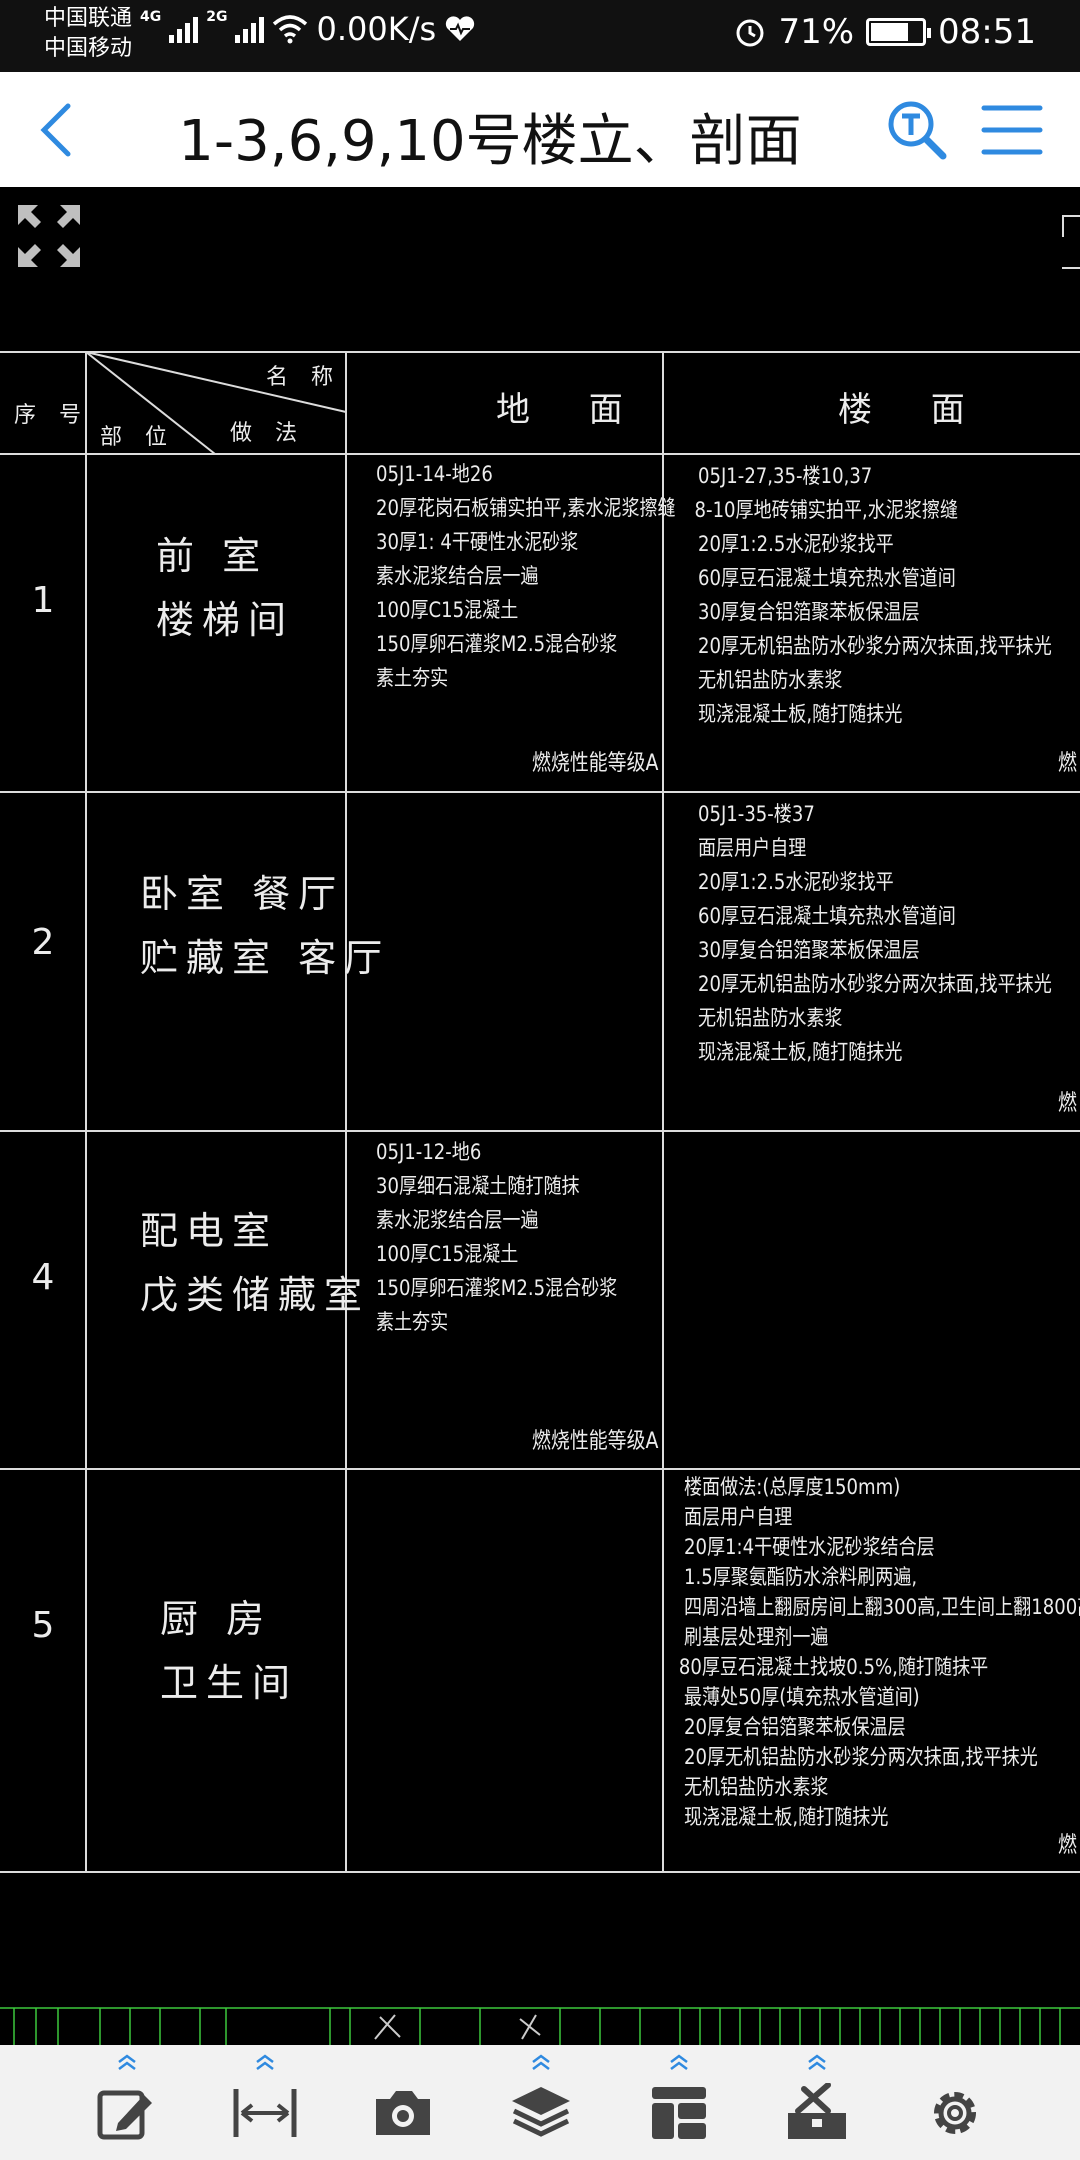 This screenshot has height=2160, width=1080. I want to click on network-2g-label: 2G, so click(217, 17).